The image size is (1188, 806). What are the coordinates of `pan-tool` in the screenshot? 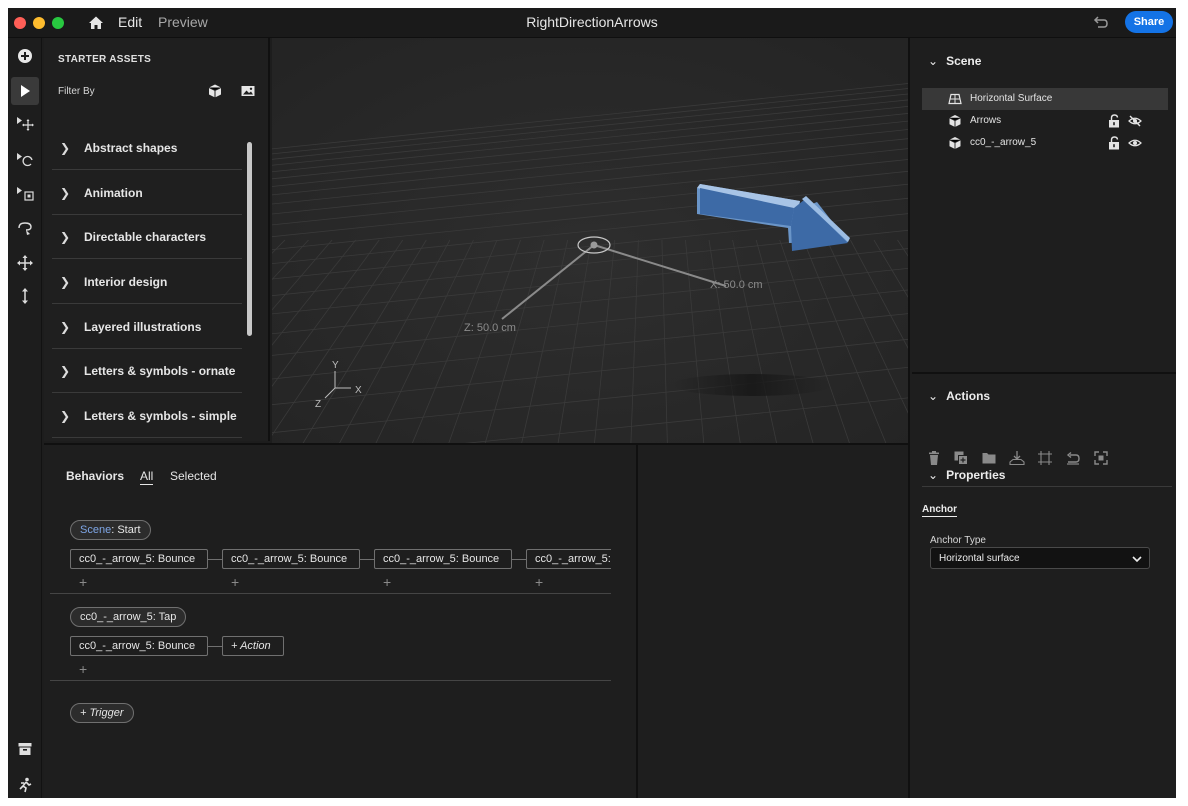 It's located at (25, 263).